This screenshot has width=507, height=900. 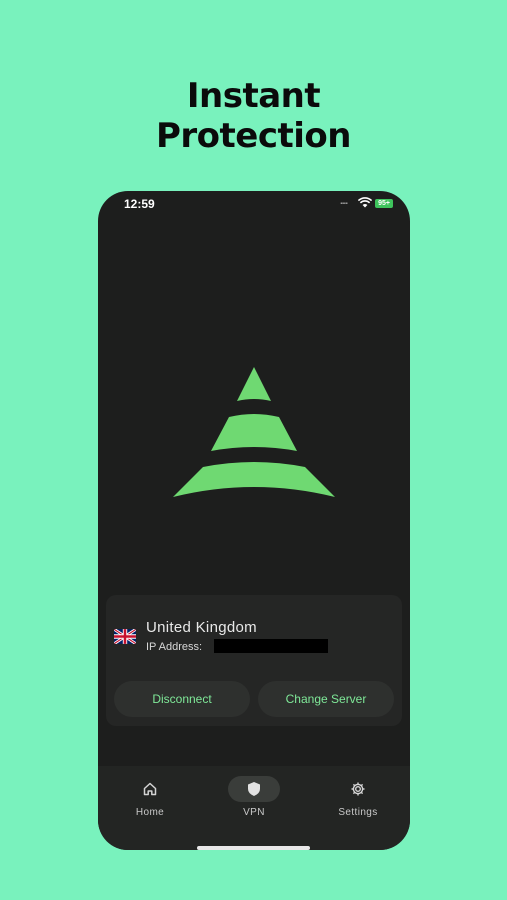 I want to click on tab-vpn-label: VPN, so click(x=254, y=812).